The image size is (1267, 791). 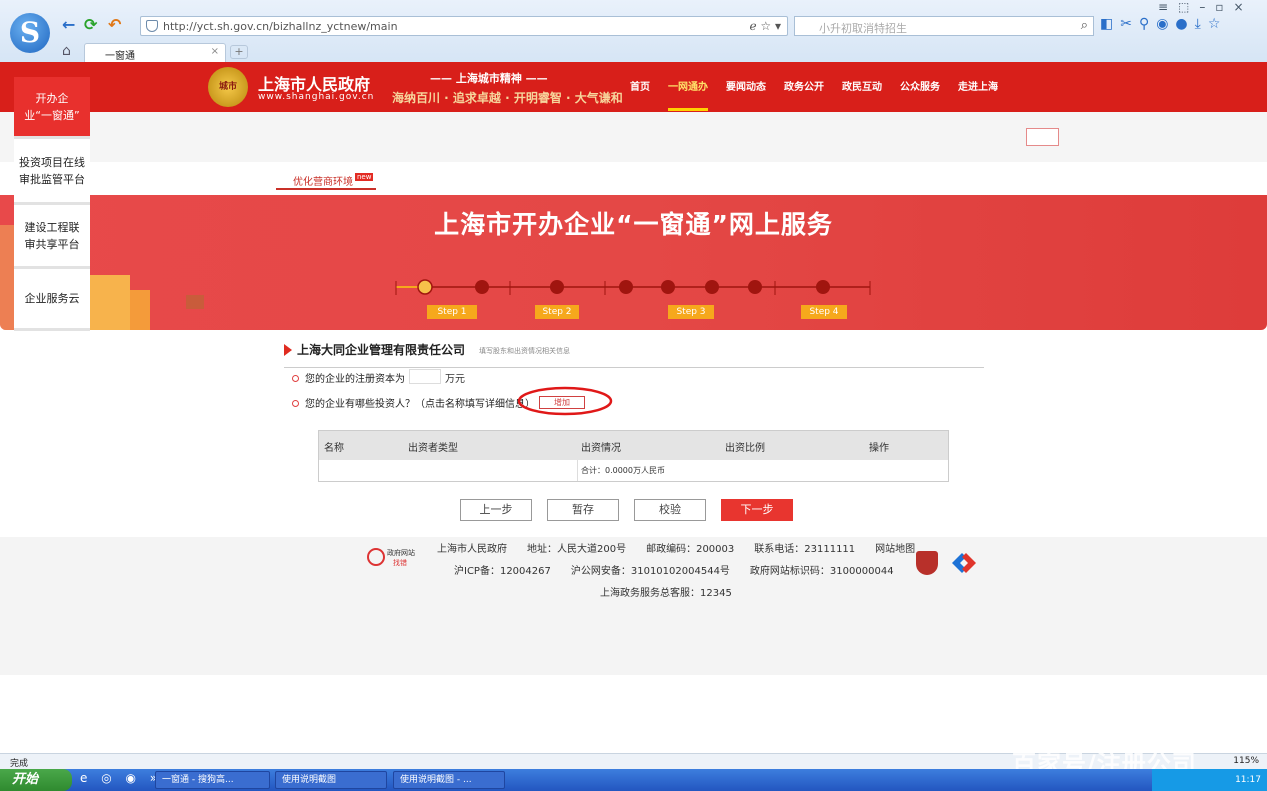 I want to click on star-icon: ℯ ☆ ▾, so click(x=765, y=26).